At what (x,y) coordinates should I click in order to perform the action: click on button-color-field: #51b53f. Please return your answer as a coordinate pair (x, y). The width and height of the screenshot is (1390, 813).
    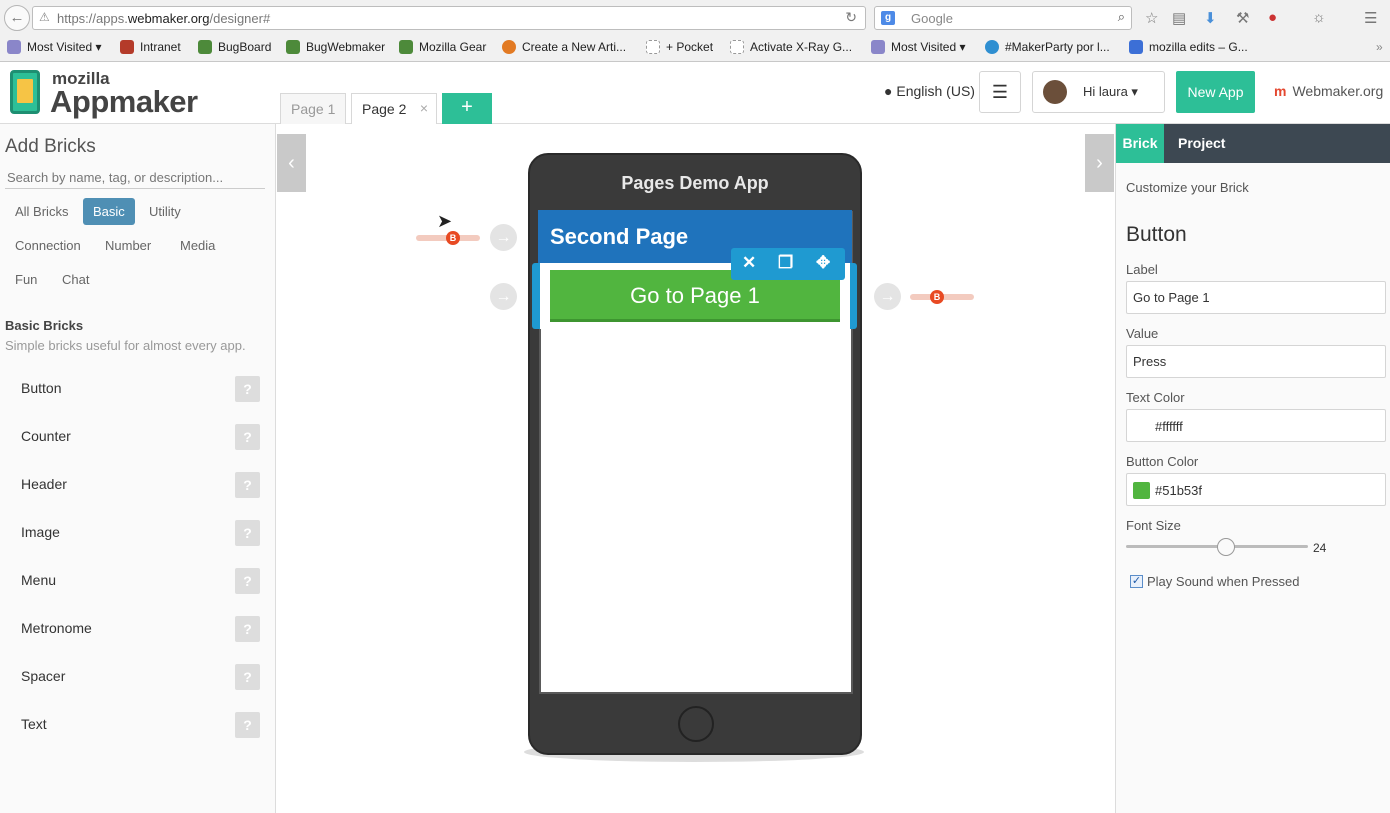
    Looking at the image, I should click on (1256, 489).